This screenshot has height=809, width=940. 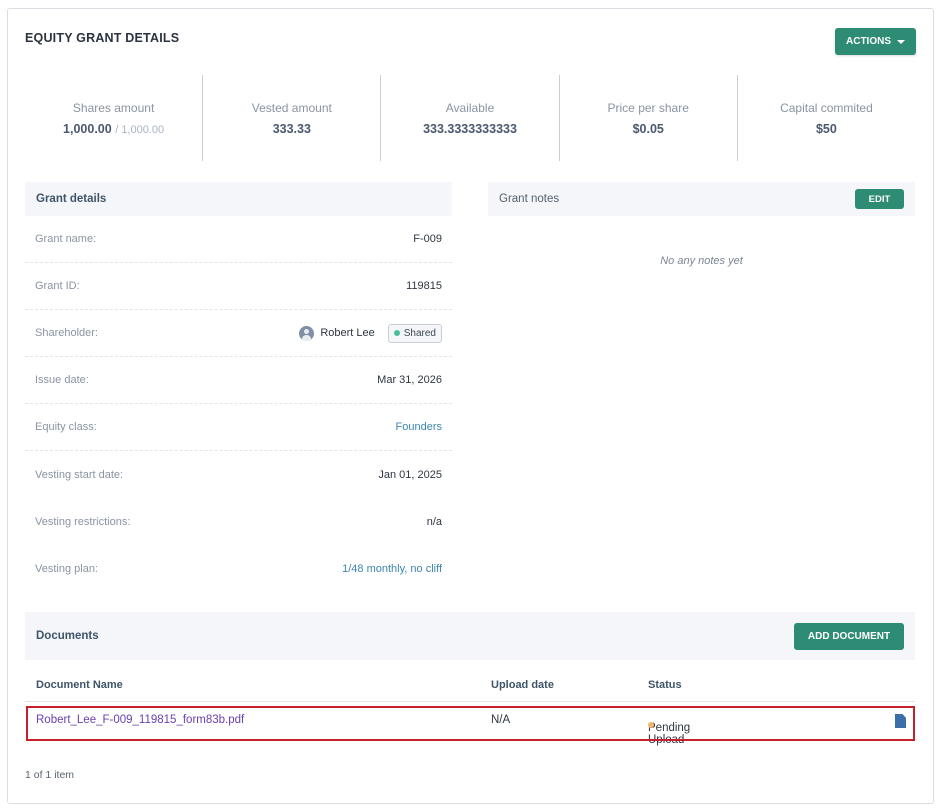 I want to click on stat-label: Available, so click(x=470, y=107).